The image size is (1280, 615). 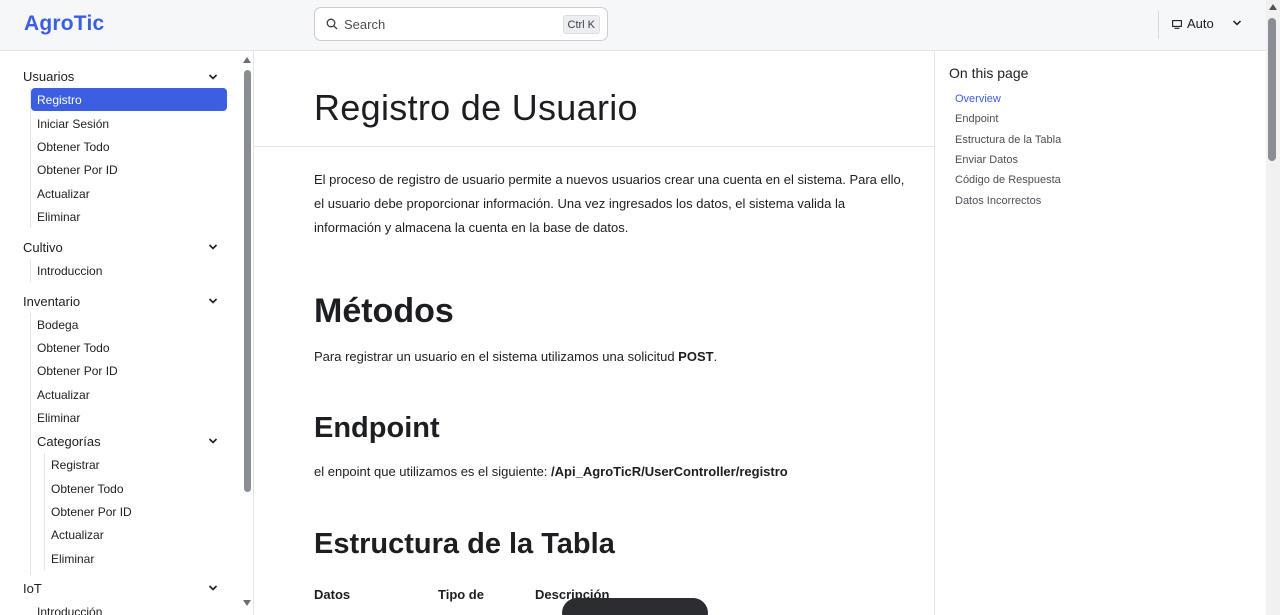 What do you see at coordinates (1273, 7) in the screenshot?
I see `window-scroll-up-arrow` at bounding box center [1273, 7].